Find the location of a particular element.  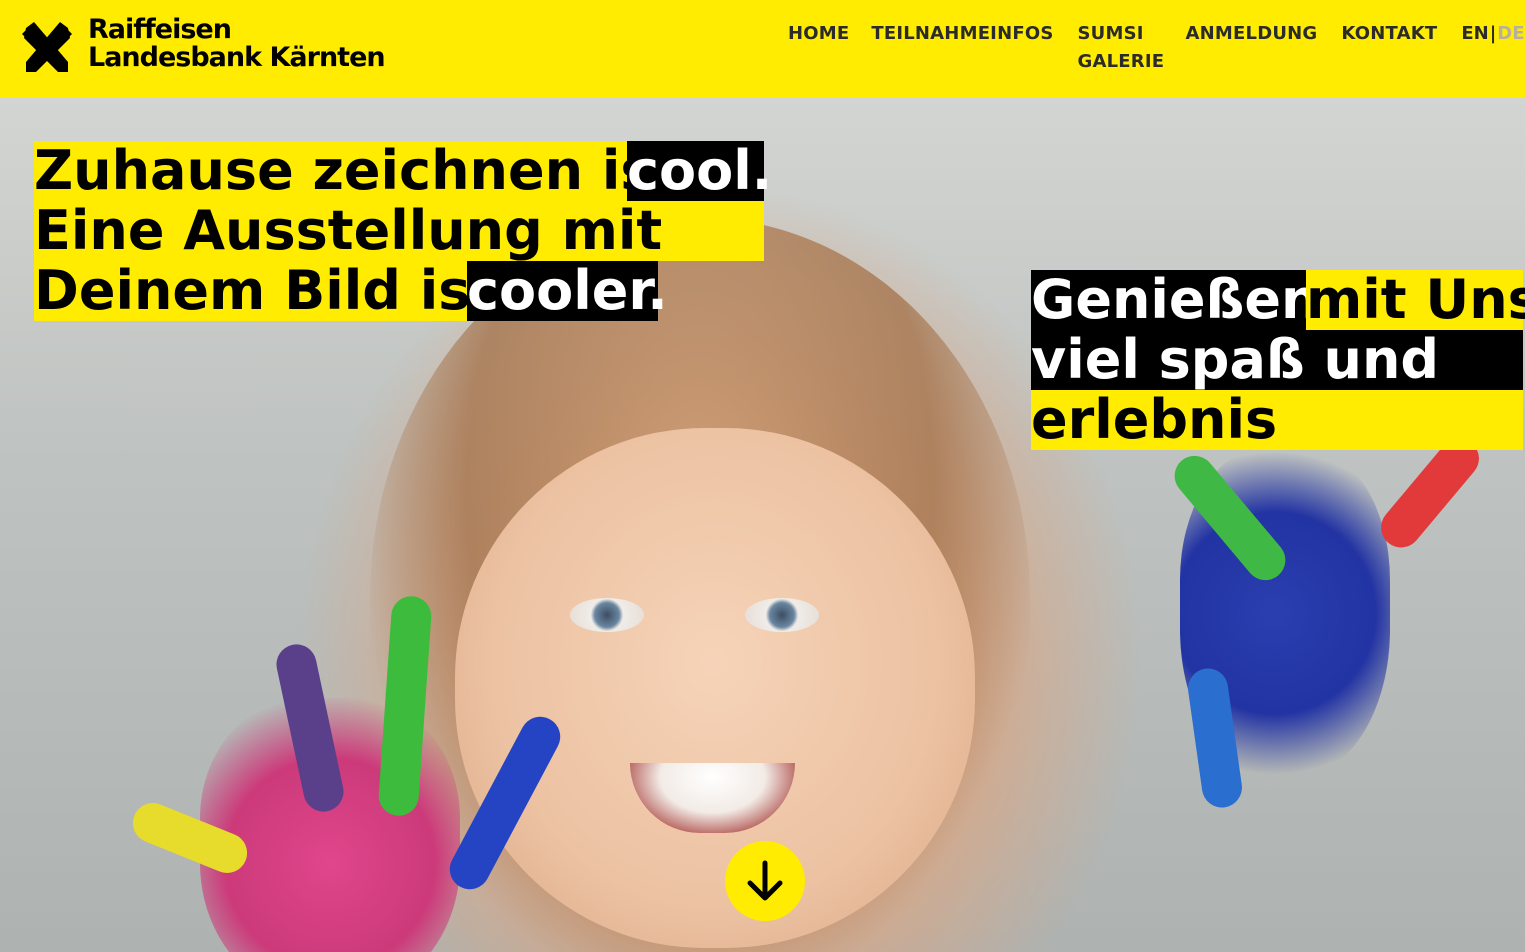

headline-segment-yellow: erlebnis is located at coordinates (1277, 420).